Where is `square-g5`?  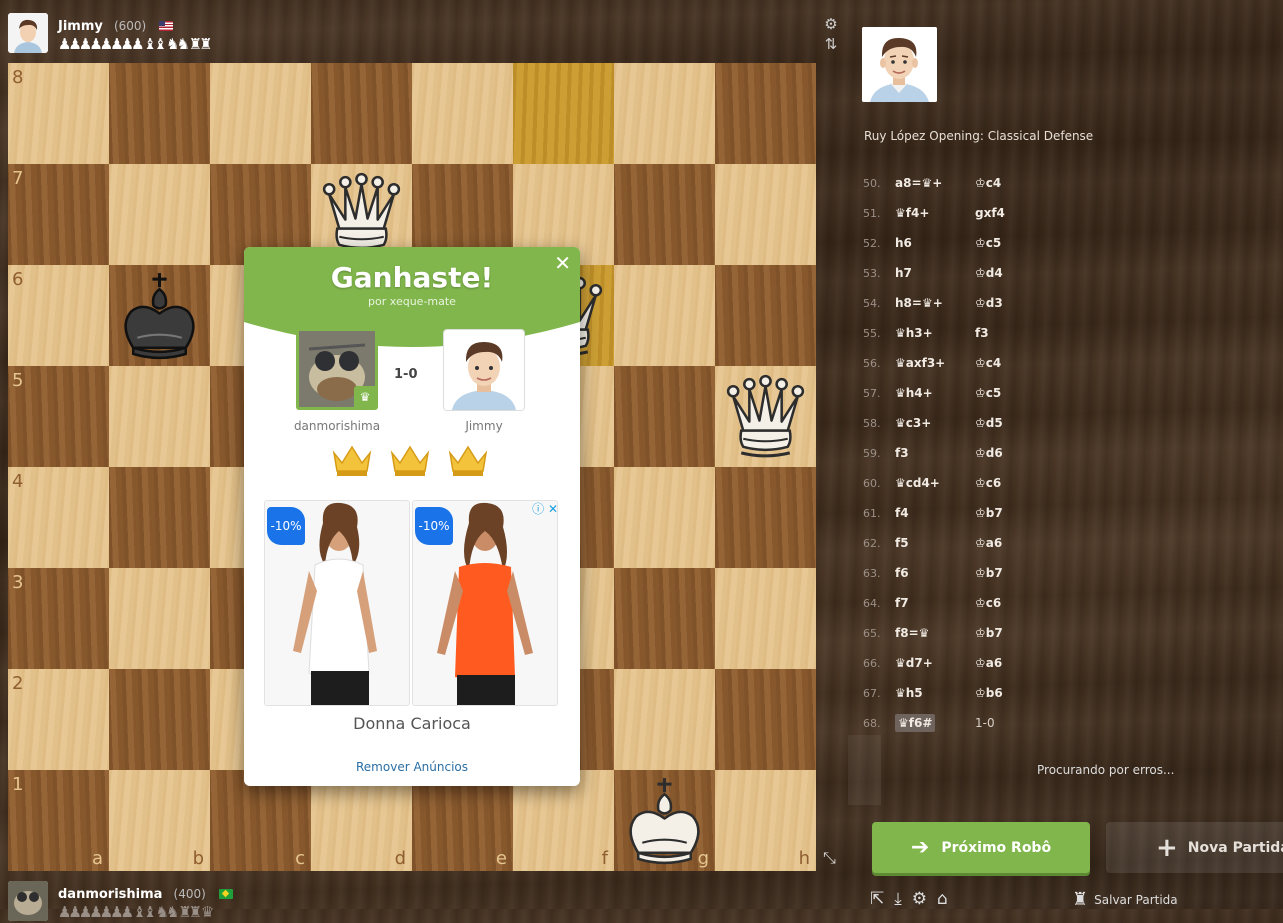
square-g5 is located at coordinates (664, 416).